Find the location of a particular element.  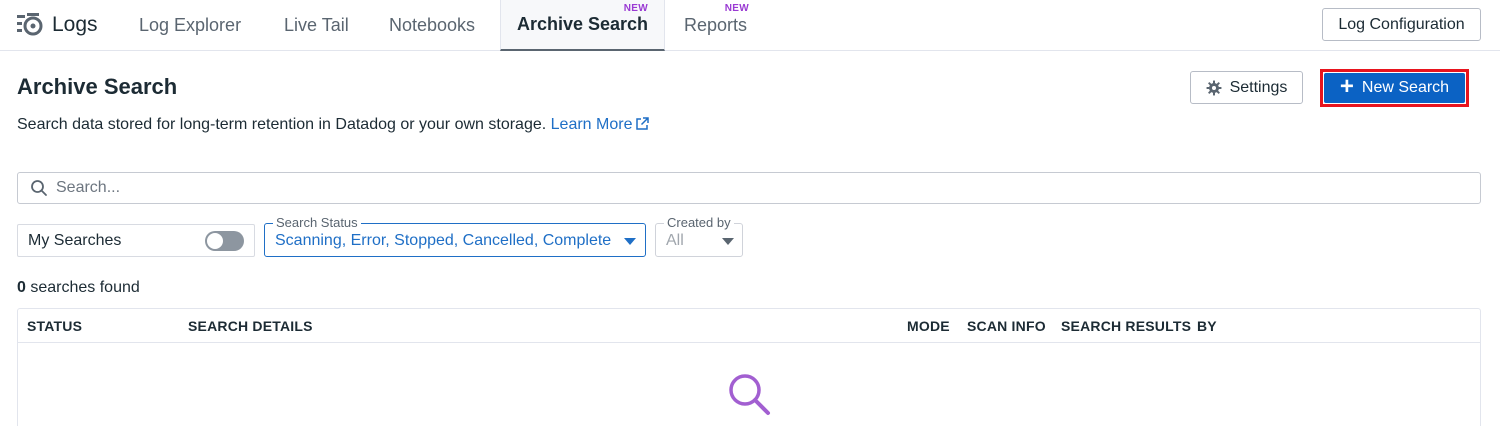

my-searches-label: My Searches is located at coordinates (75, 240).